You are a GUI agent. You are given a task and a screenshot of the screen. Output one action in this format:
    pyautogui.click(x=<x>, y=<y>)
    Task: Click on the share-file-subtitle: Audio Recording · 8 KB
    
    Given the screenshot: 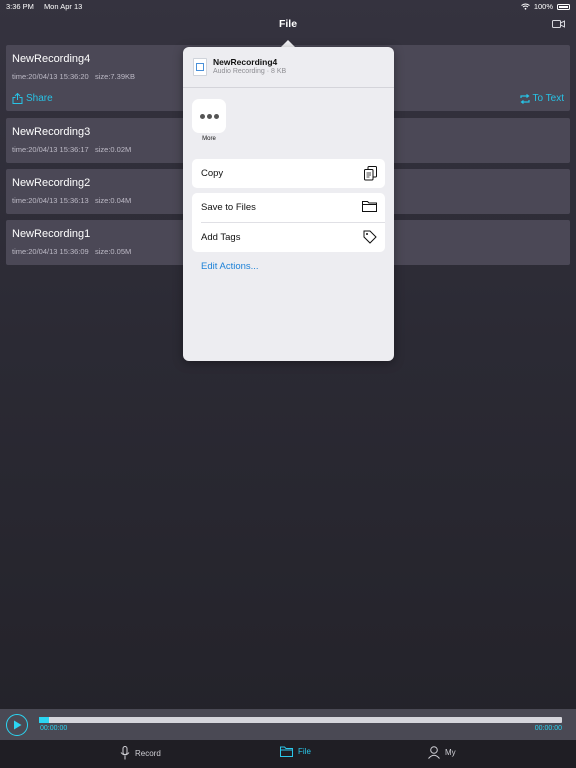 What is the action you would take?
    pyautogui.click(x=250, y=71)
    